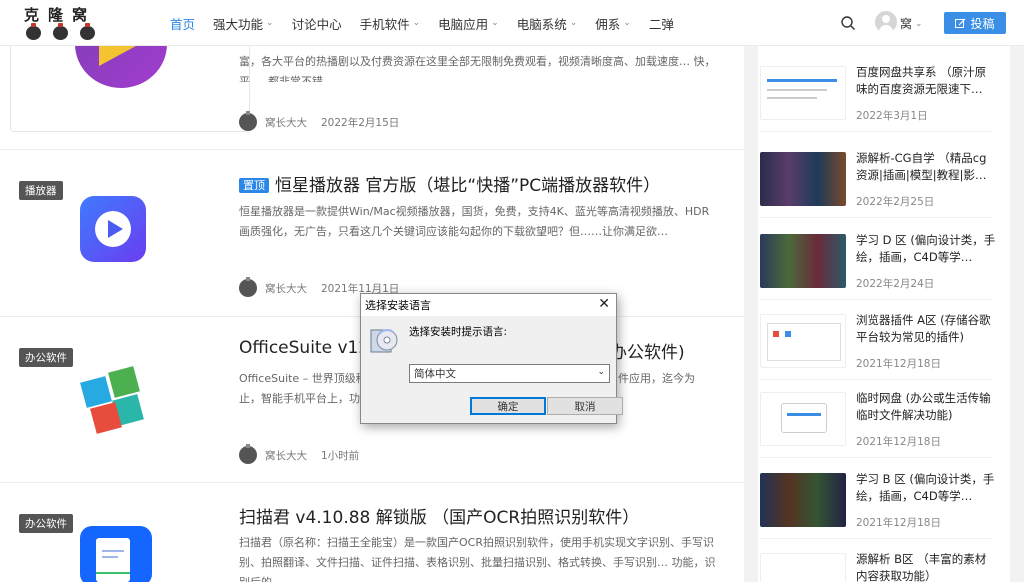 This screenshot has height=582, width=1024. I want to click on dialog-title: 选择安装语言, so click(398, 305).